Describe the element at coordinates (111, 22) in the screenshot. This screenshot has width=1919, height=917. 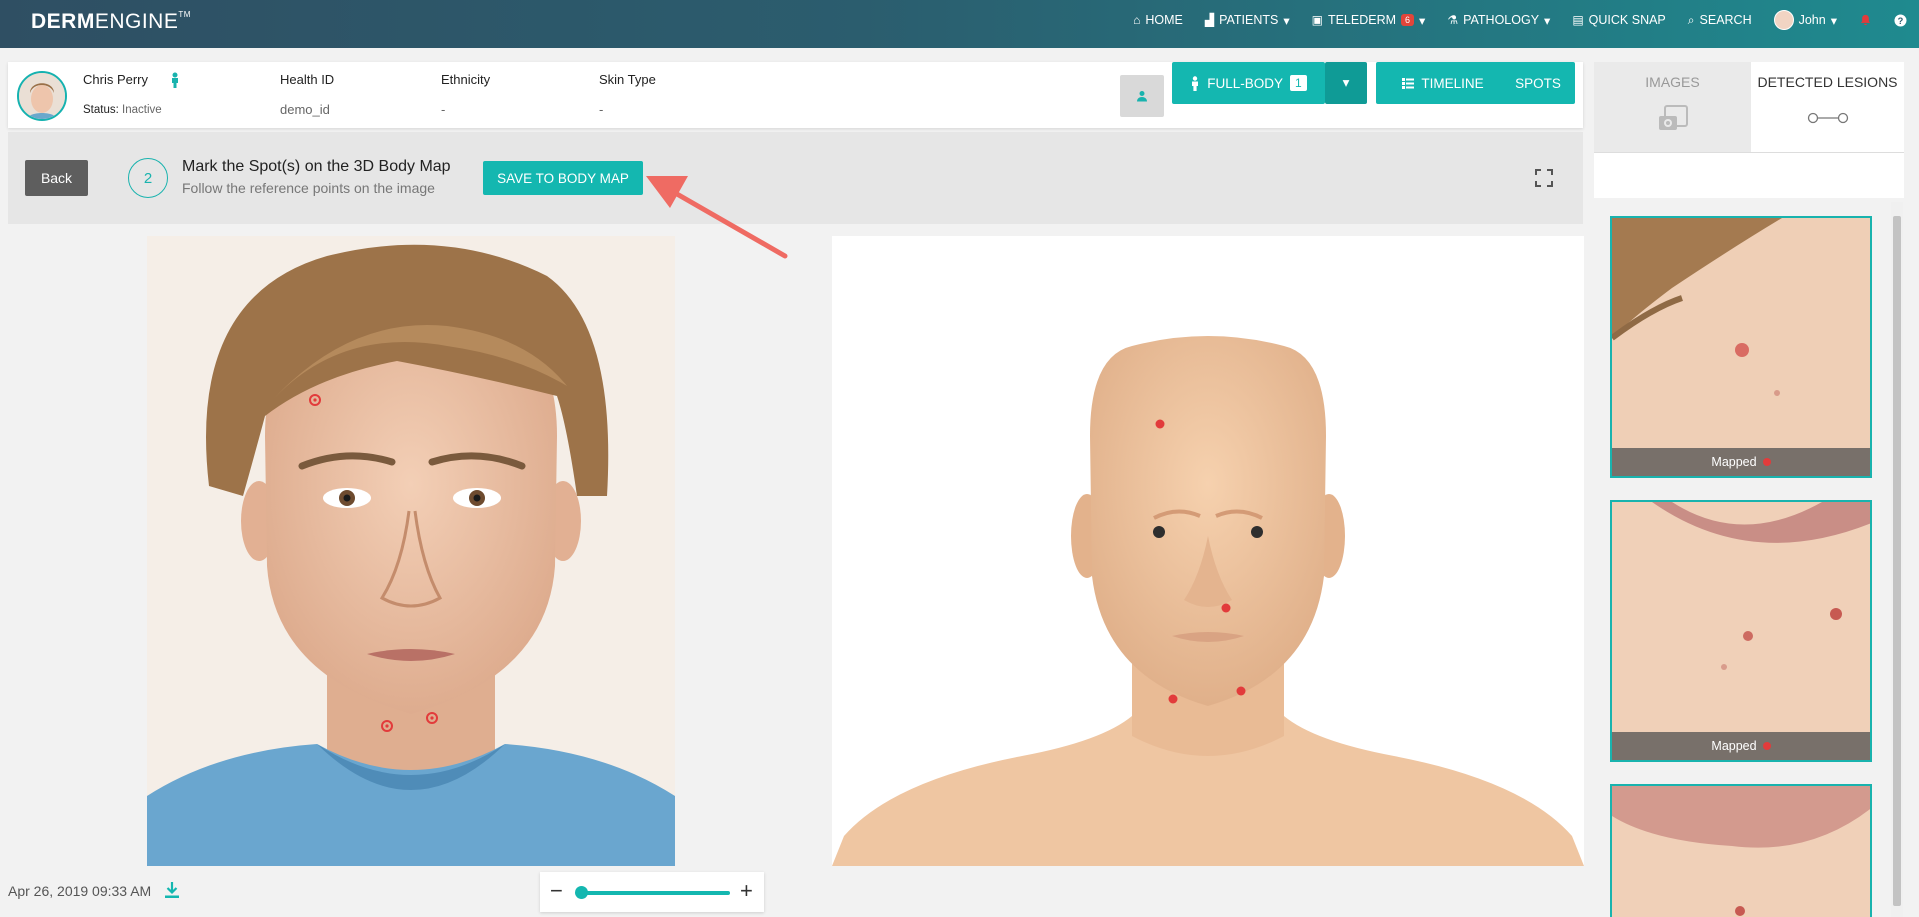
I see `app-logo: DERMENGINETM` at that location.